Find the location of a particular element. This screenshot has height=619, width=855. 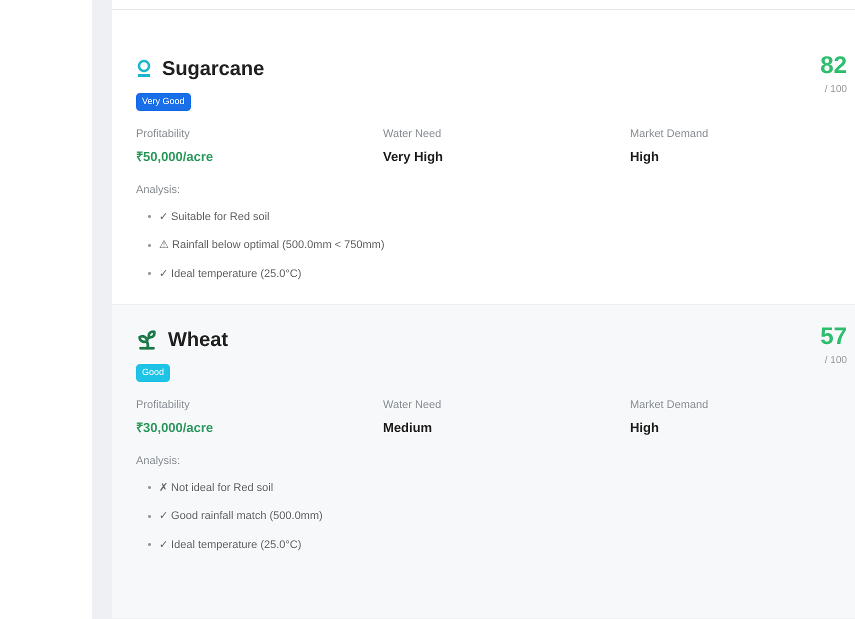

rating-badge: Very Good is located at coordinates (163, 101).